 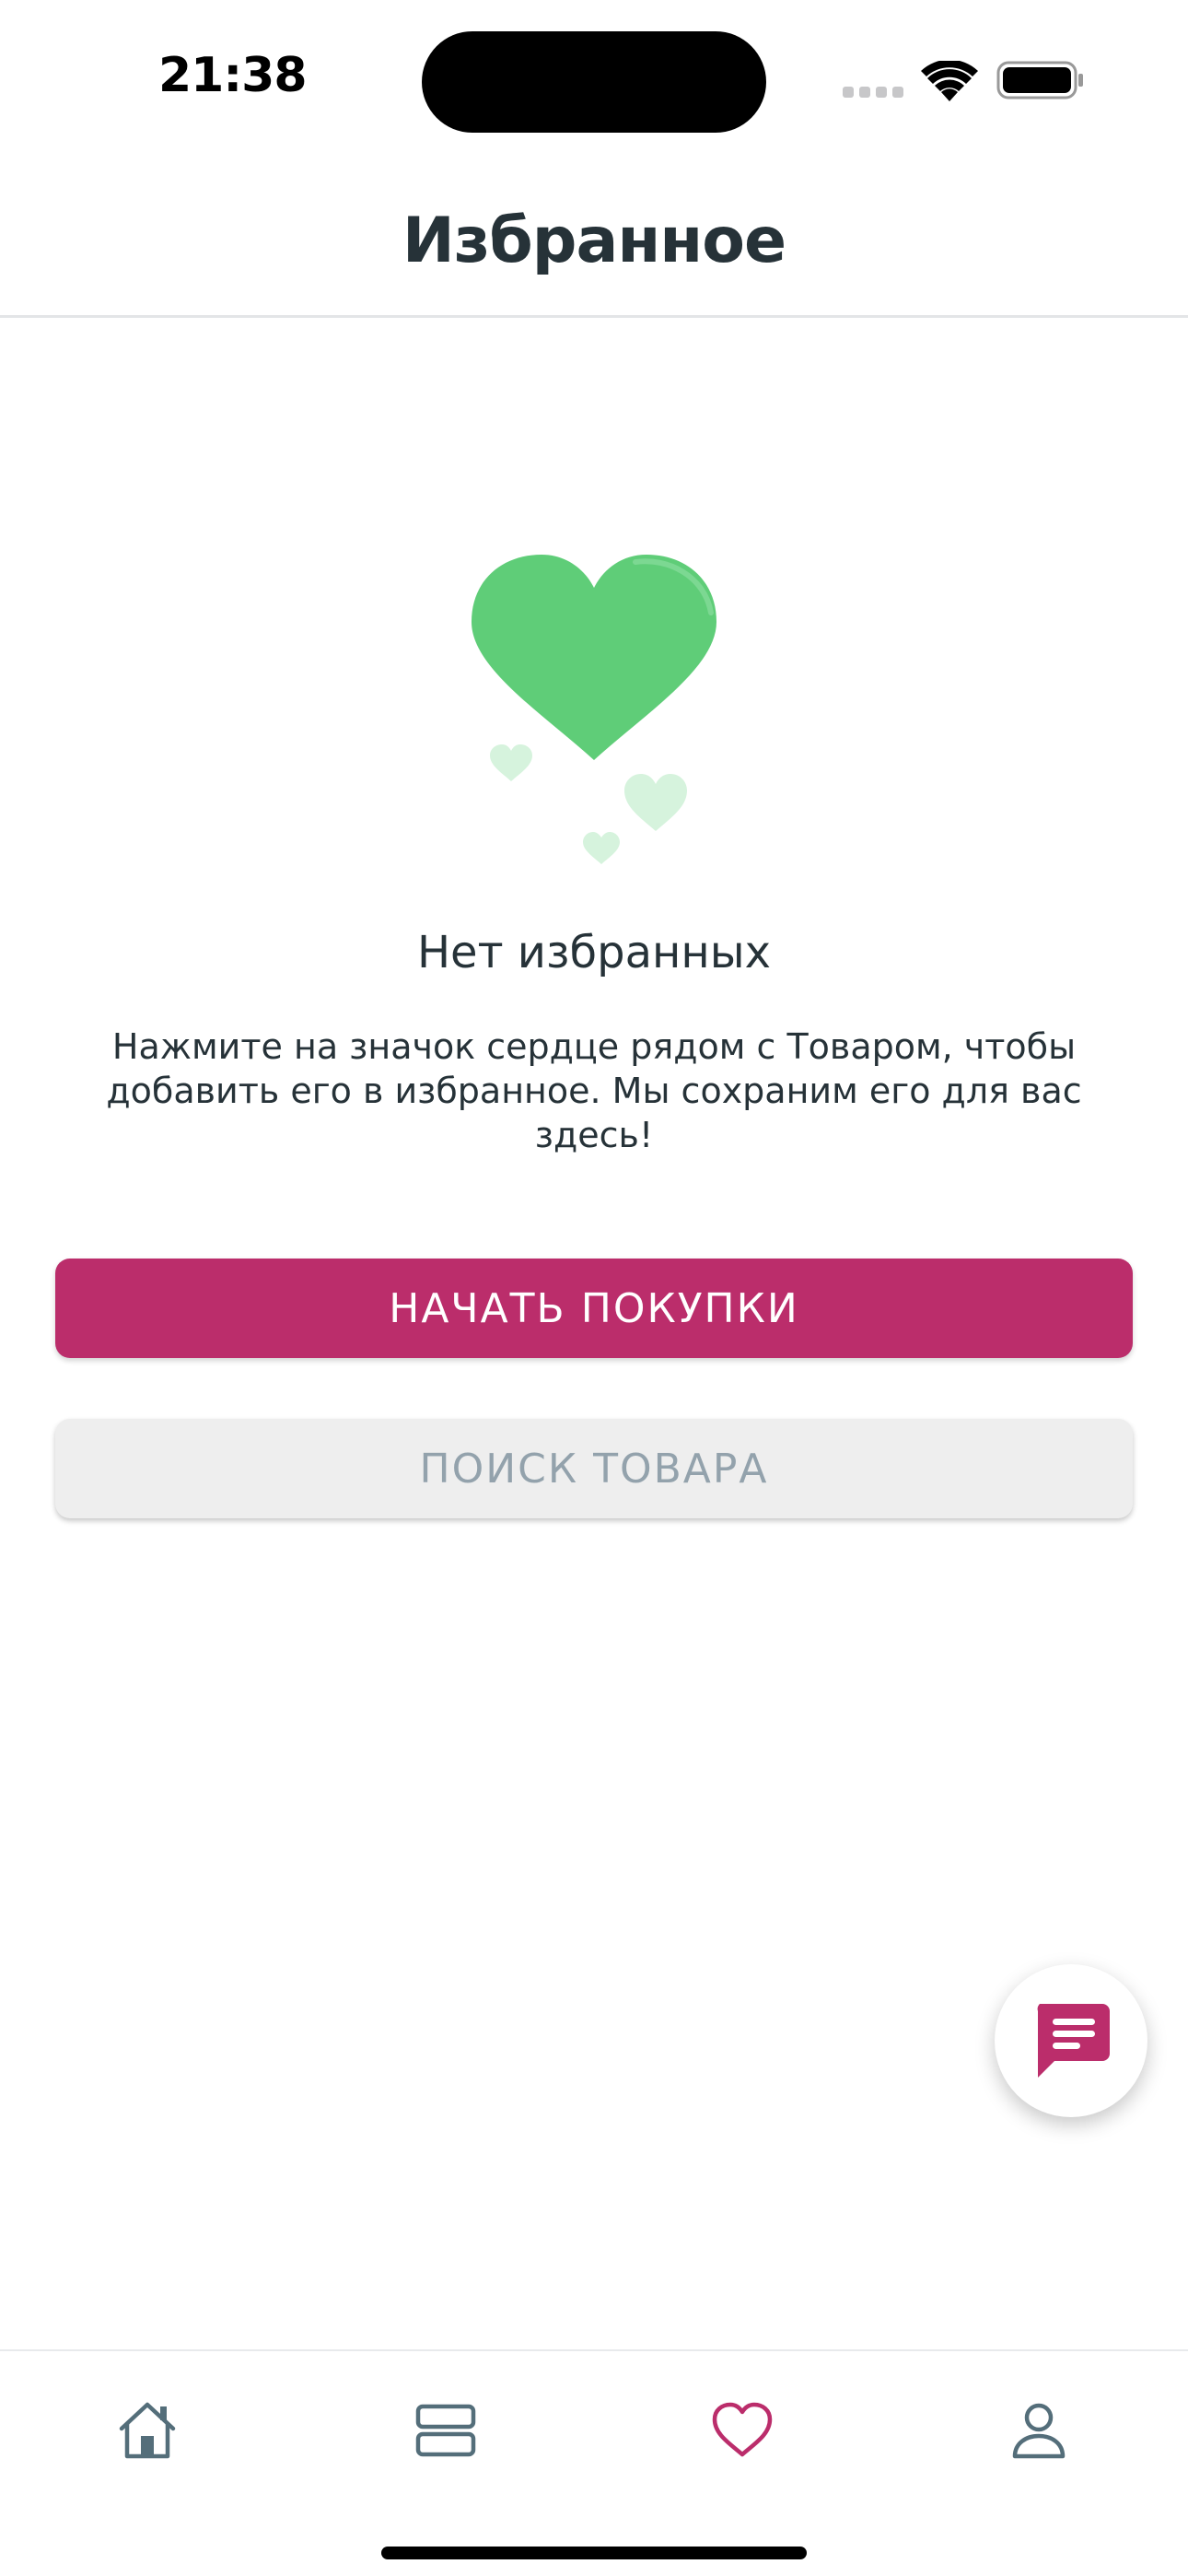 I want to click on home-icon, so click(x=147, y=2430).